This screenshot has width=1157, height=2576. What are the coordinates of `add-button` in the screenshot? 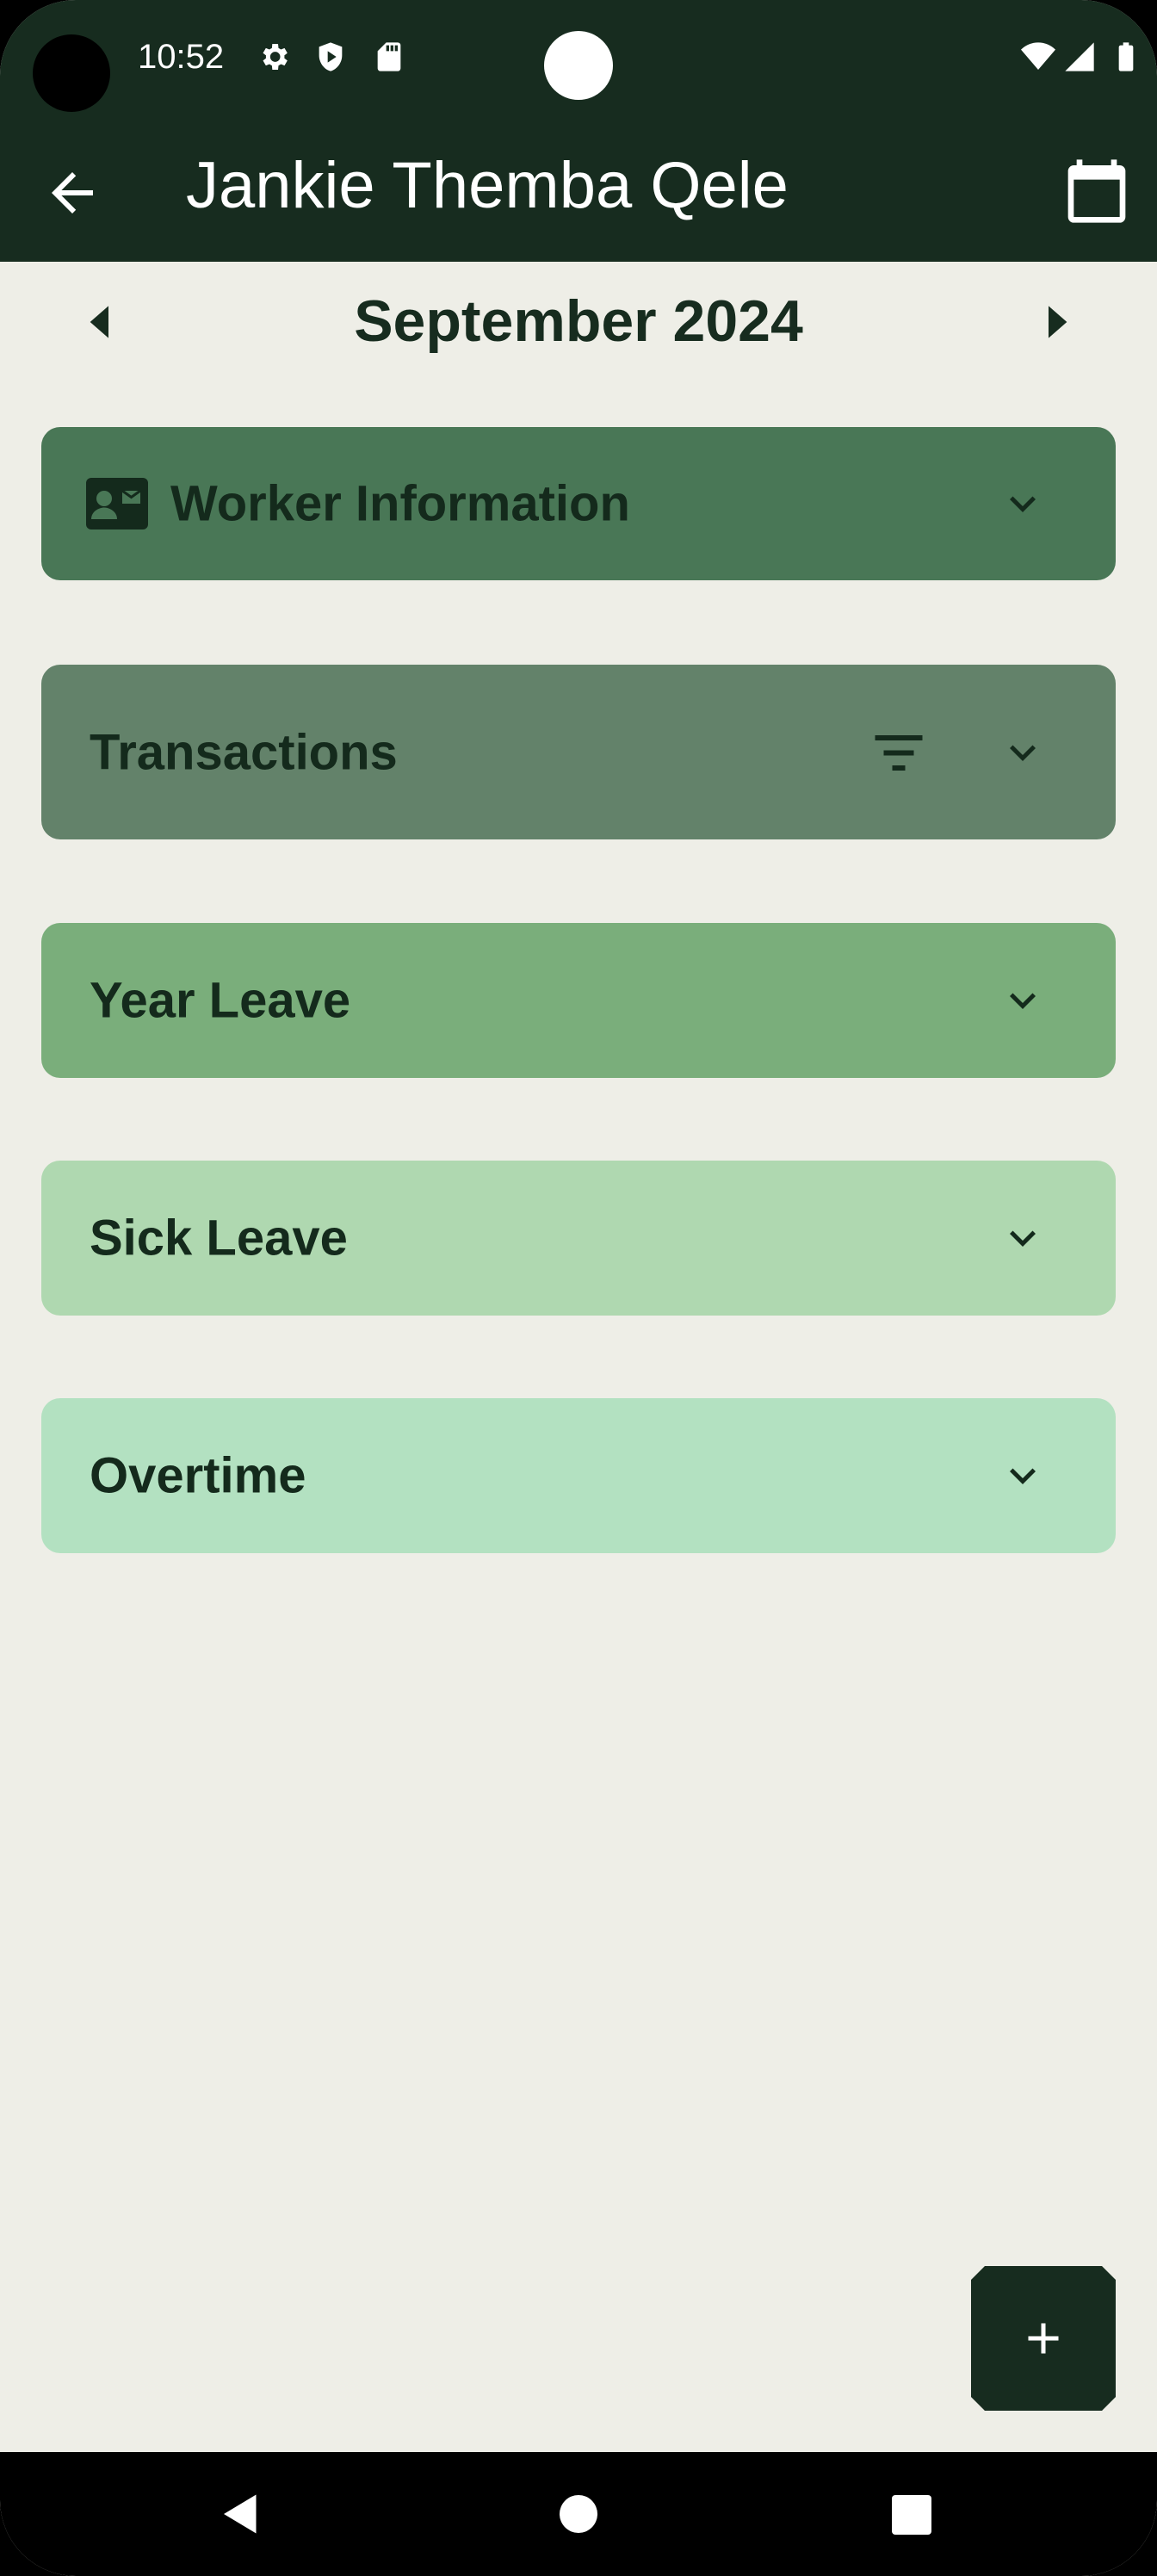 It's located at (1044, 2339).